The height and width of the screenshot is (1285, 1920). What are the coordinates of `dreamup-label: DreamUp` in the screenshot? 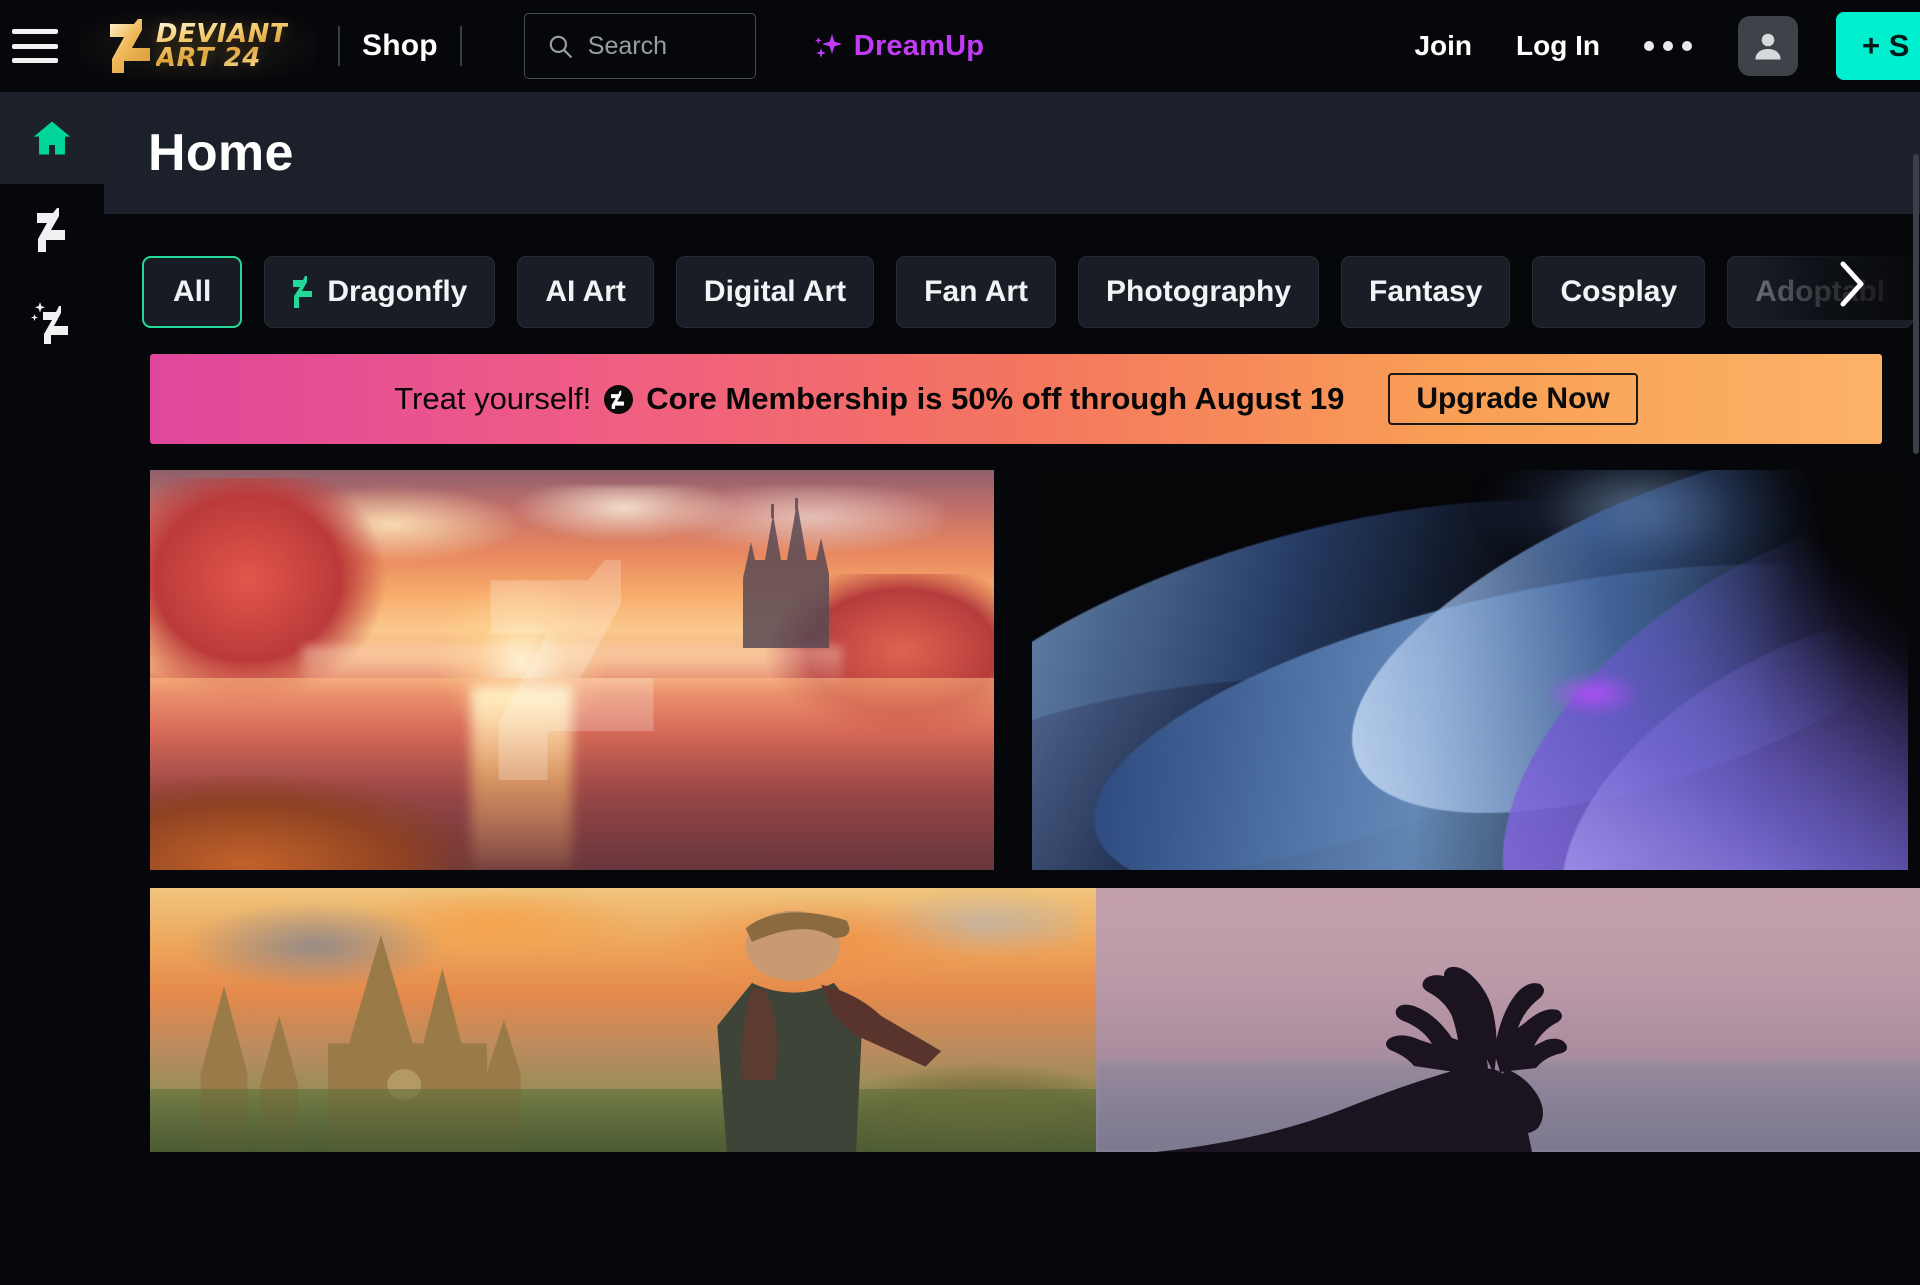 It's located at (919, 45).